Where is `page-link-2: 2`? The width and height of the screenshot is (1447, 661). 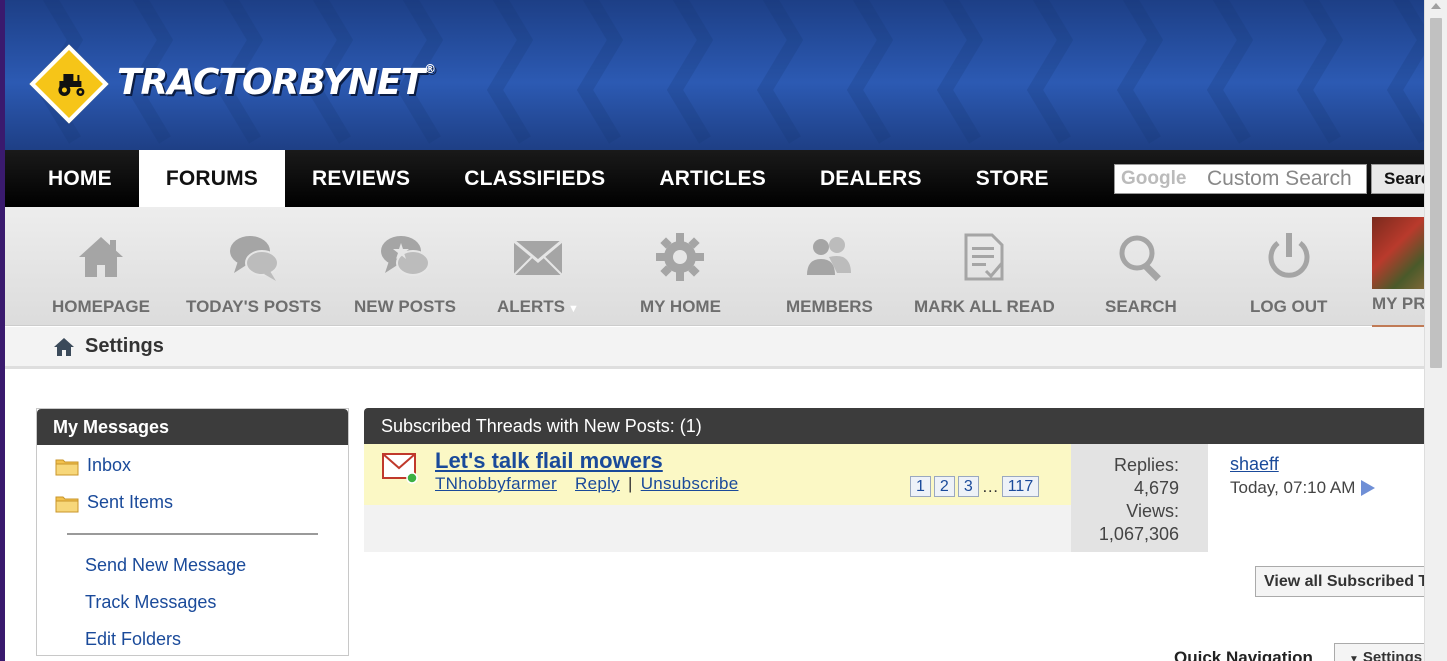 page-link-2: 2 is located at coordinates (944, 486).